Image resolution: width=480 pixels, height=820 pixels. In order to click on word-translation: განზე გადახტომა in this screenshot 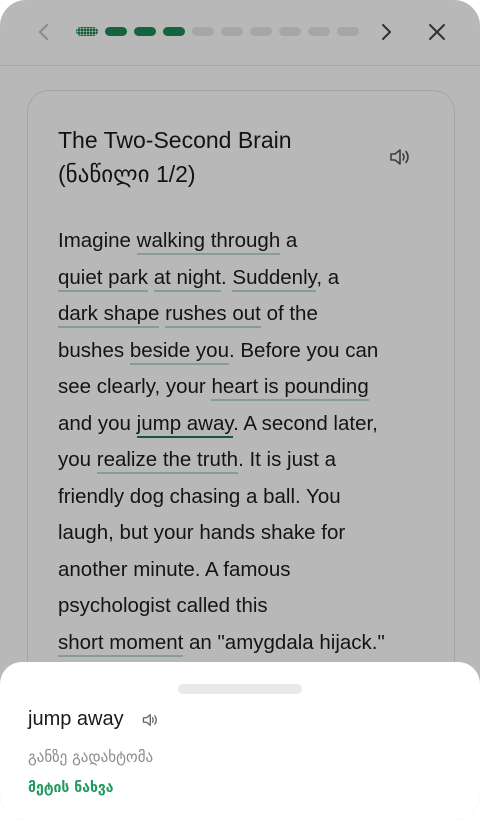, I will do `click(91, 757)`.